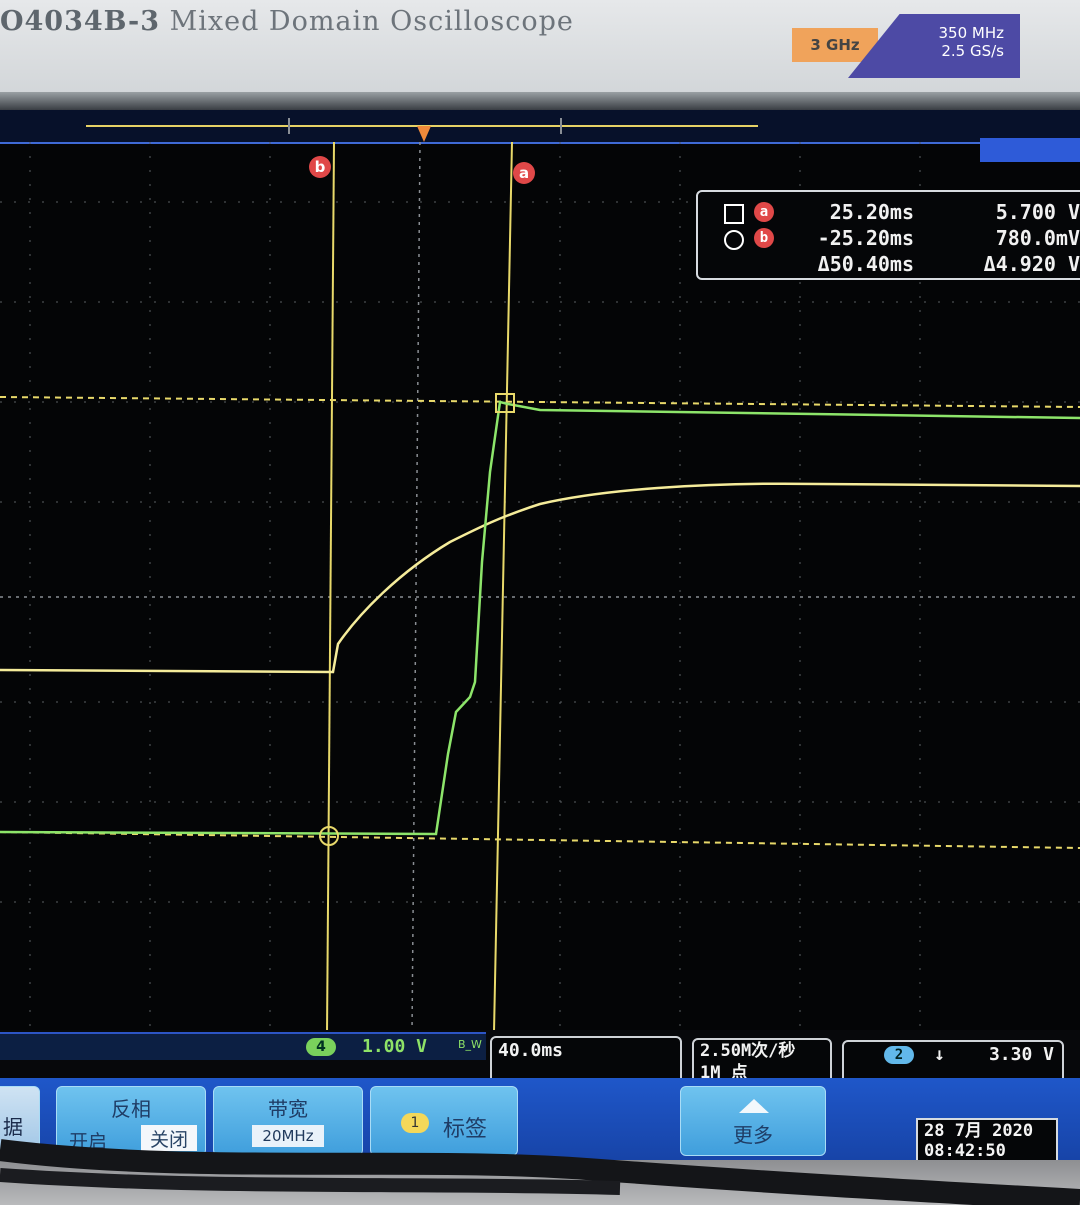  I want to click on readout-b-value: 780.0mV, so click(1037, 238).